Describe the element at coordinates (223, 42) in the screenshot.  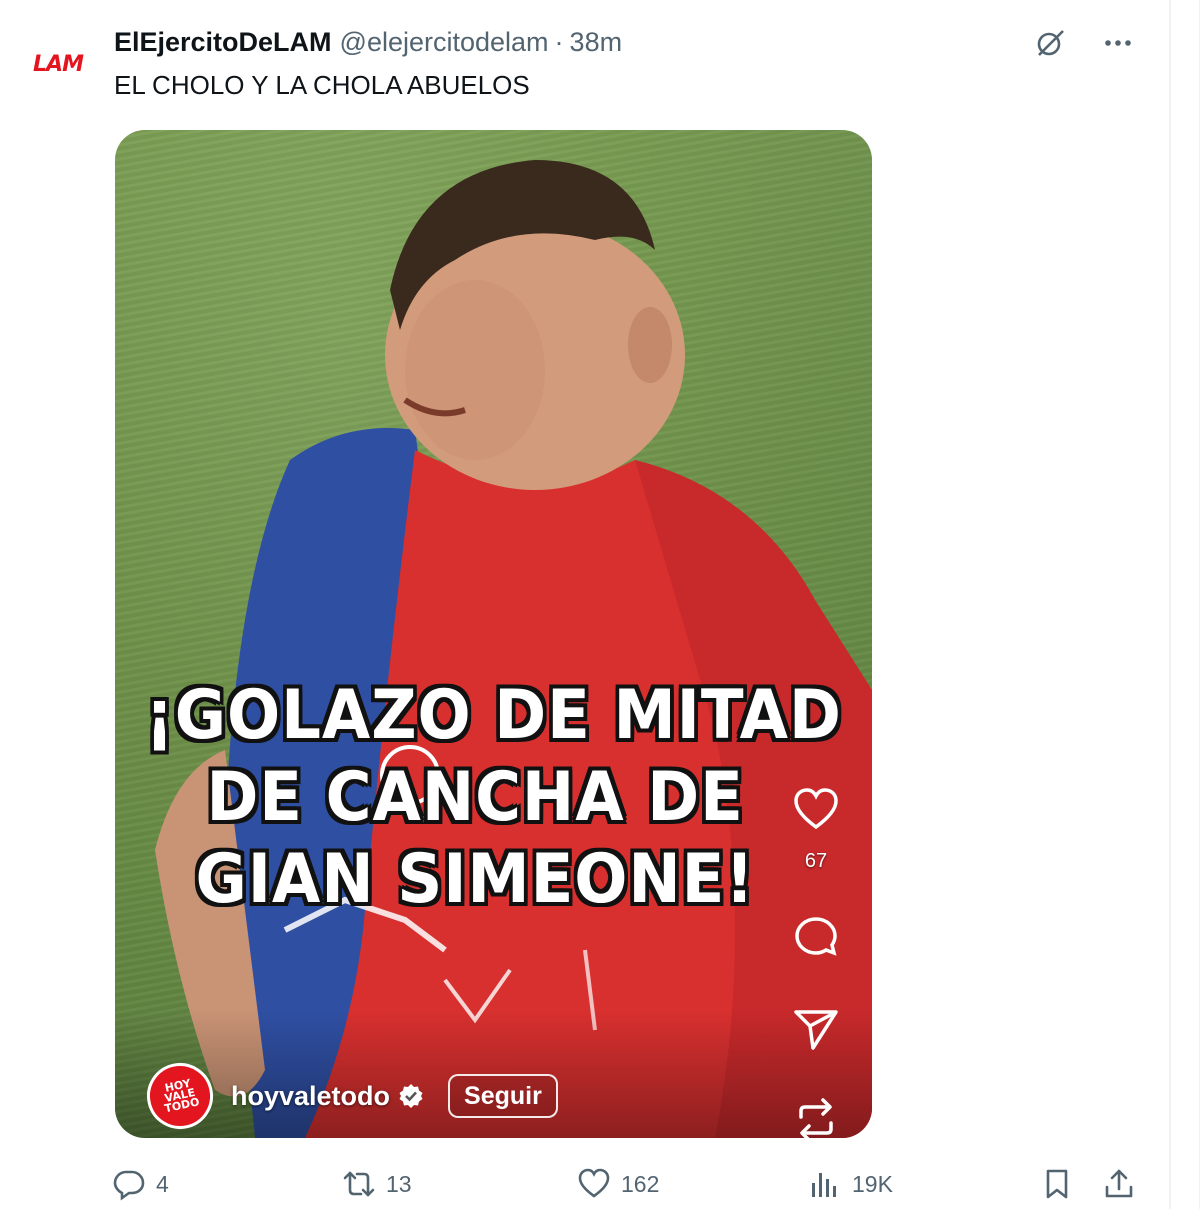
I see `display-name: ElEjercitoDeLAM` at that location.